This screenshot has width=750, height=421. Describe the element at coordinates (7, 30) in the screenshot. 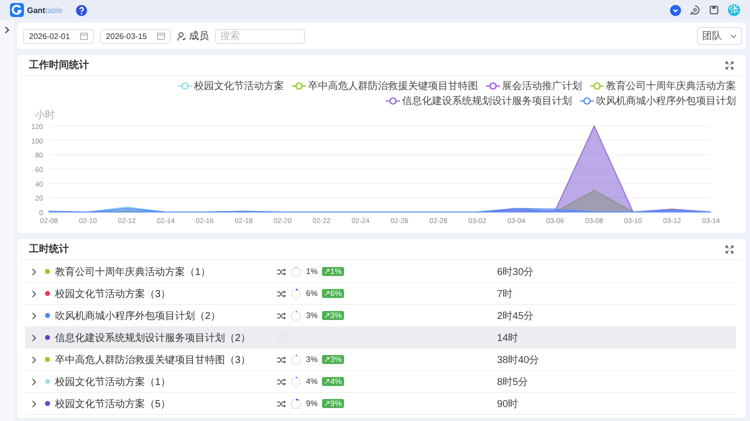

I see `expand-sidebar-icon` at that location.